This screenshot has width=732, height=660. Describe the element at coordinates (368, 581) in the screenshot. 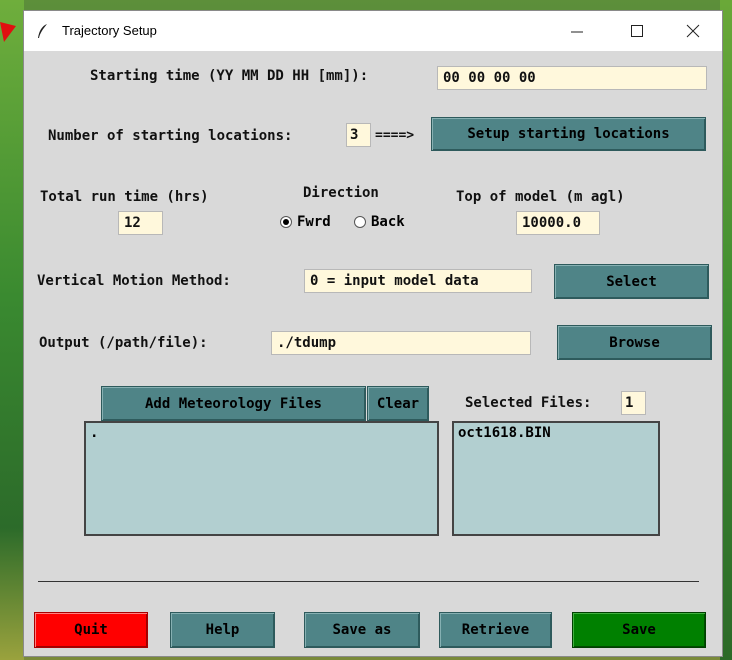

I see `separator-line` at that location.